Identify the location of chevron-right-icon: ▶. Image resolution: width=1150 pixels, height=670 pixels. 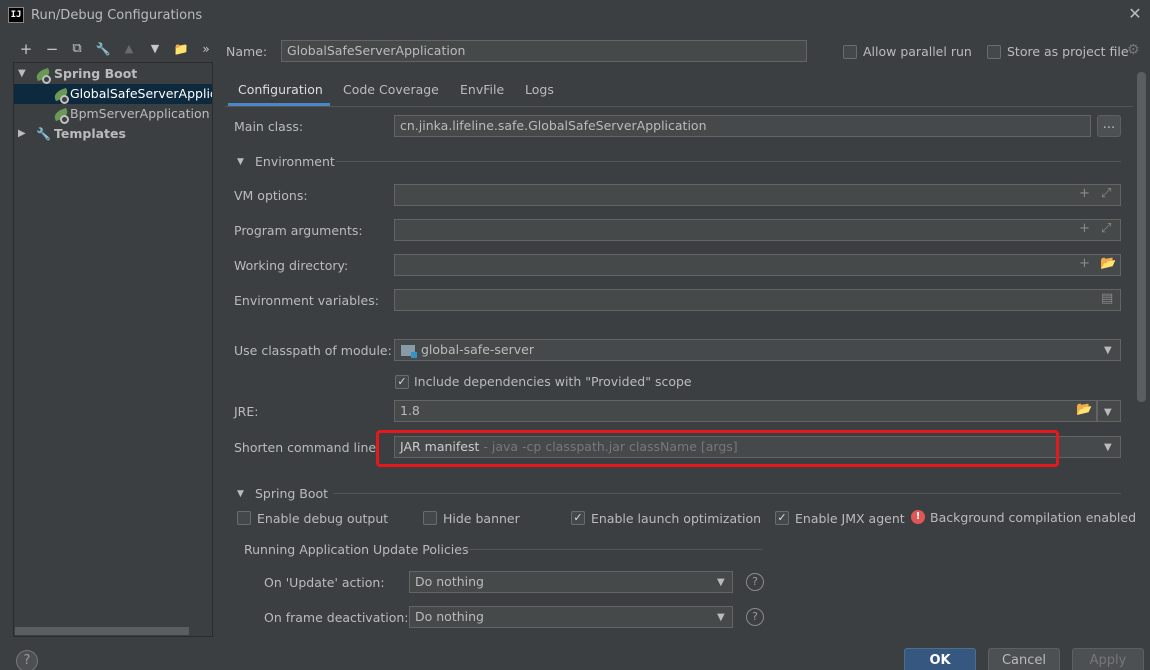
(22, 134).